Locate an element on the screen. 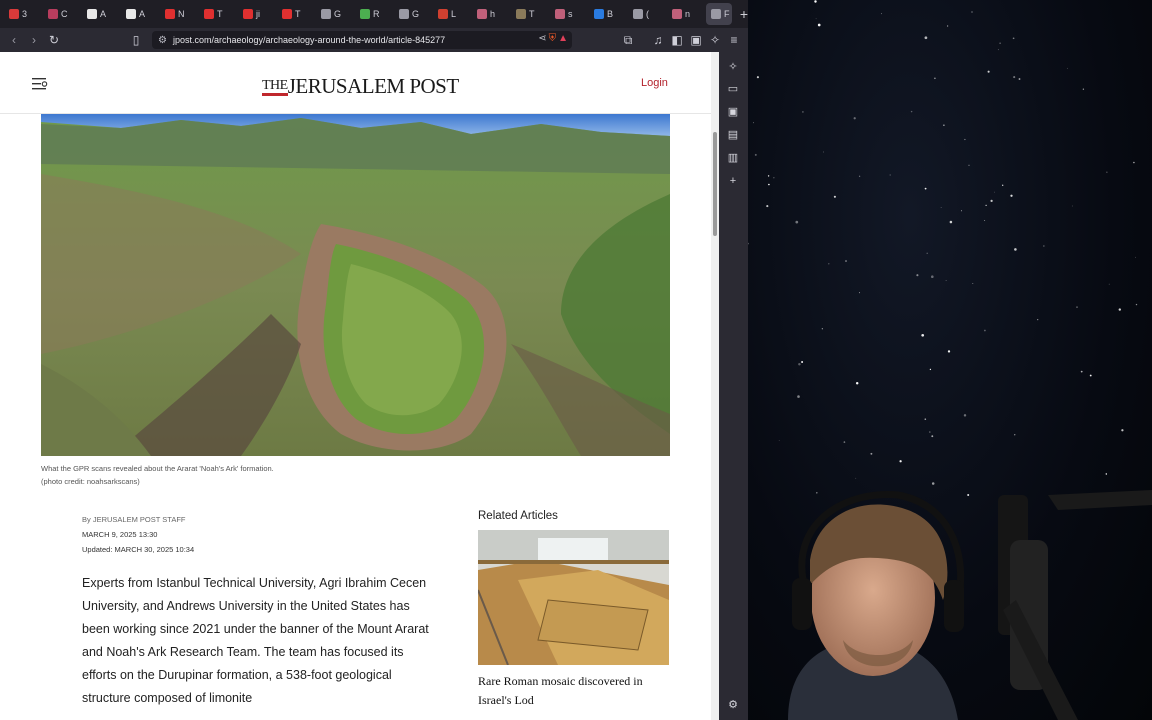 The width and height of the screenshot is (1152, 720). site-header: THEJERUSALEM POST Login is located at coordinates (355, 83).